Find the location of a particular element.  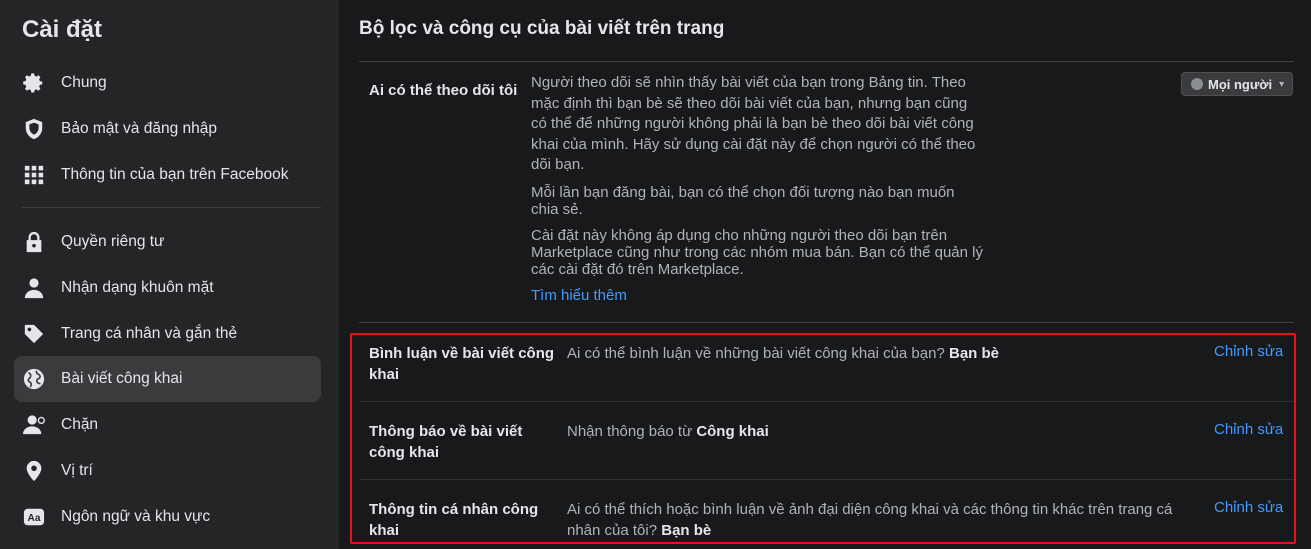

sidebar-item-privacy: Quyền riêng tư is located at coordinates (167, 242).